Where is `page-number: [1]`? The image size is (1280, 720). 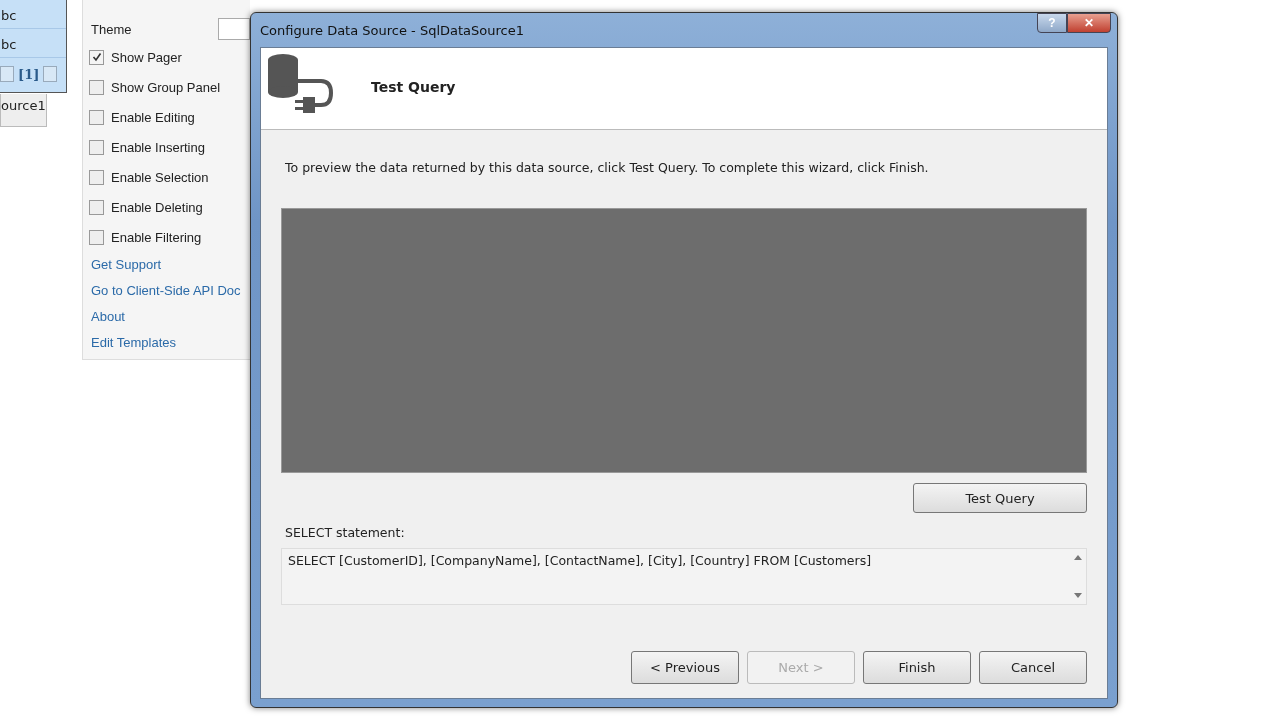 page-number: [1] is located at coordinates (29, 74).